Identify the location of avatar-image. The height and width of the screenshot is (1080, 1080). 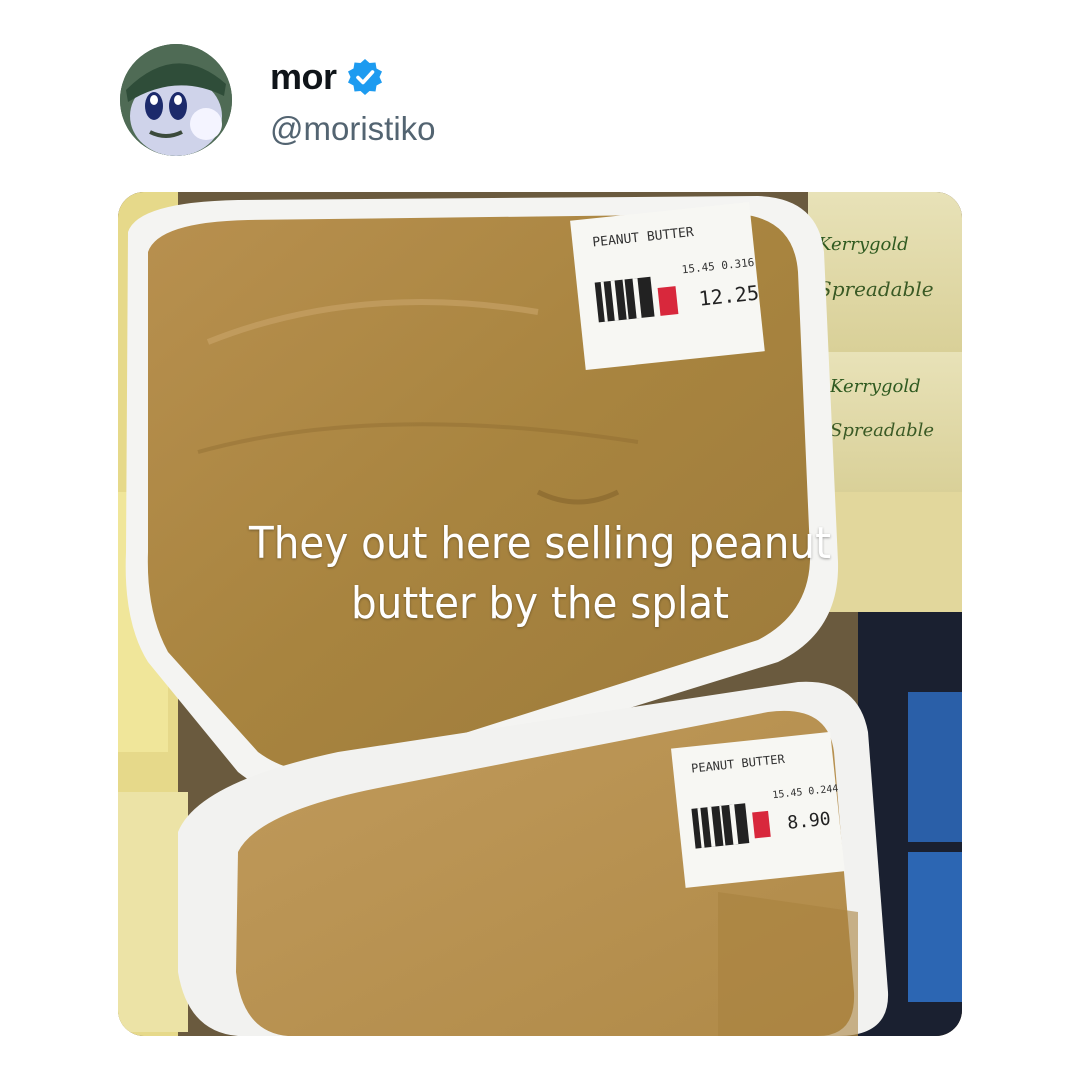
(176, 100).